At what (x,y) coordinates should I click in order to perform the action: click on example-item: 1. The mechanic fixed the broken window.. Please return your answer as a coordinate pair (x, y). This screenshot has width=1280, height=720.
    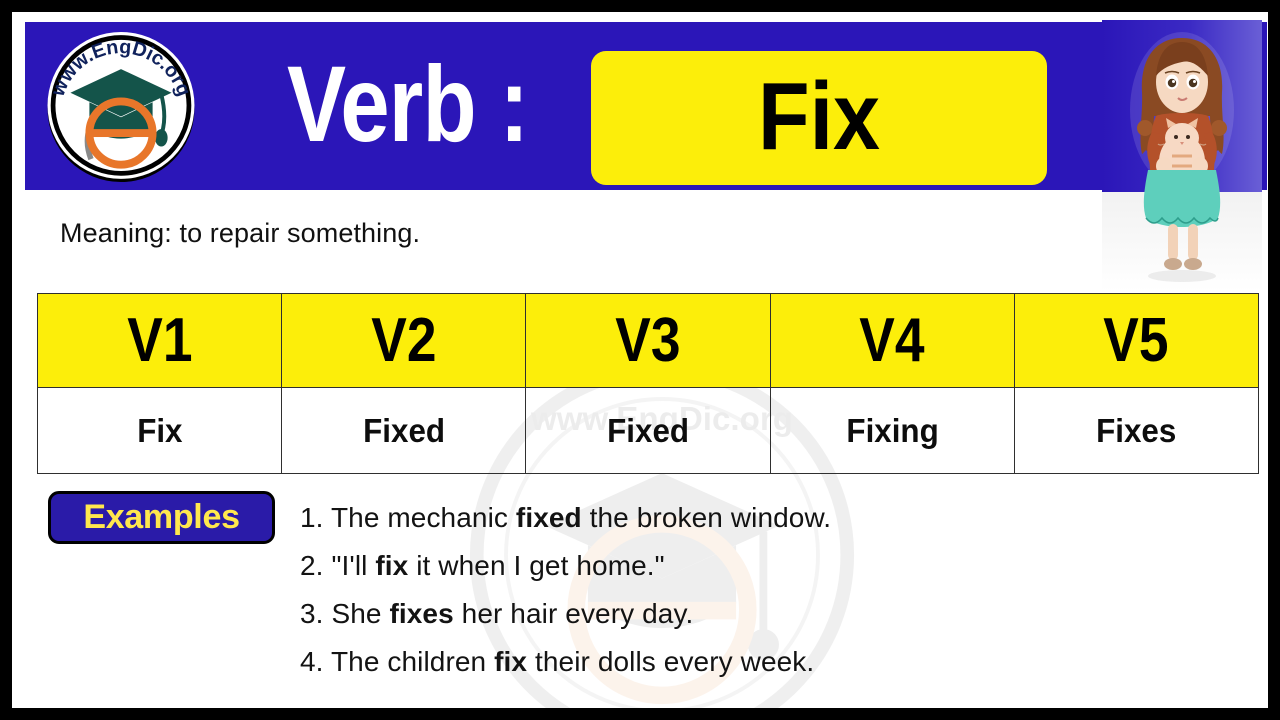
    Looking at the image, I should click on (740, 518).